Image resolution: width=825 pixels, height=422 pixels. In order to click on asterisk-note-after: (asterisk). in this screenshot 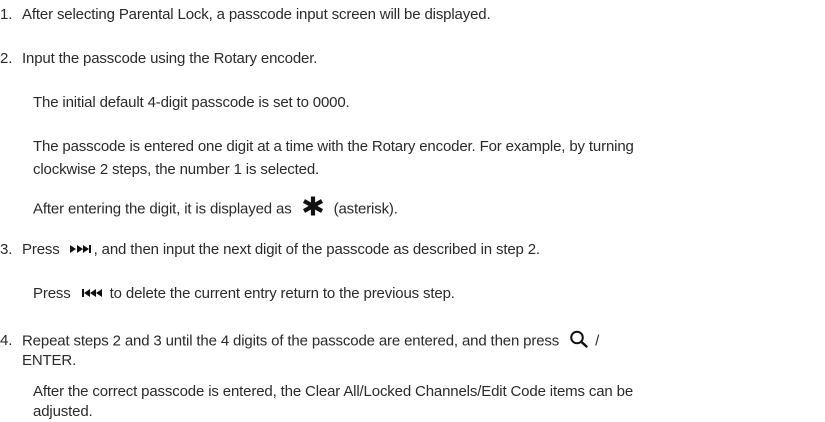, I will do `click(365, 209)`.